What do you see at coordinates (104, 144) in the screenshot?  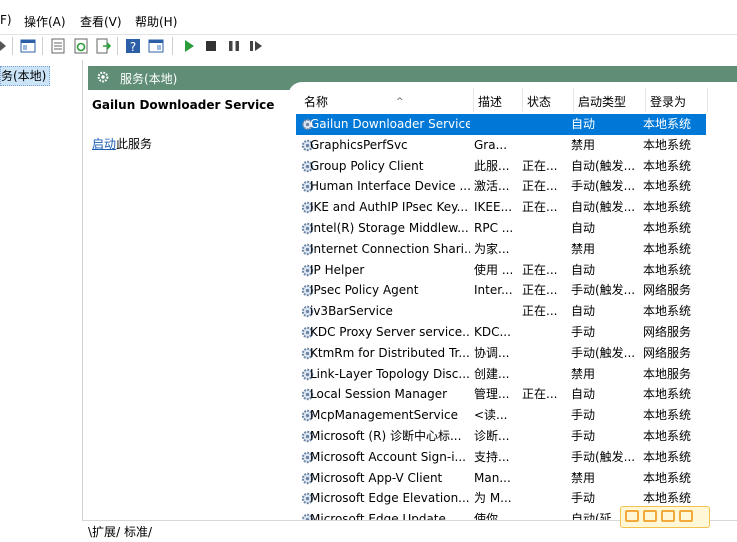 I see `start-service-link: 启动` at bounding box center [104, 144].